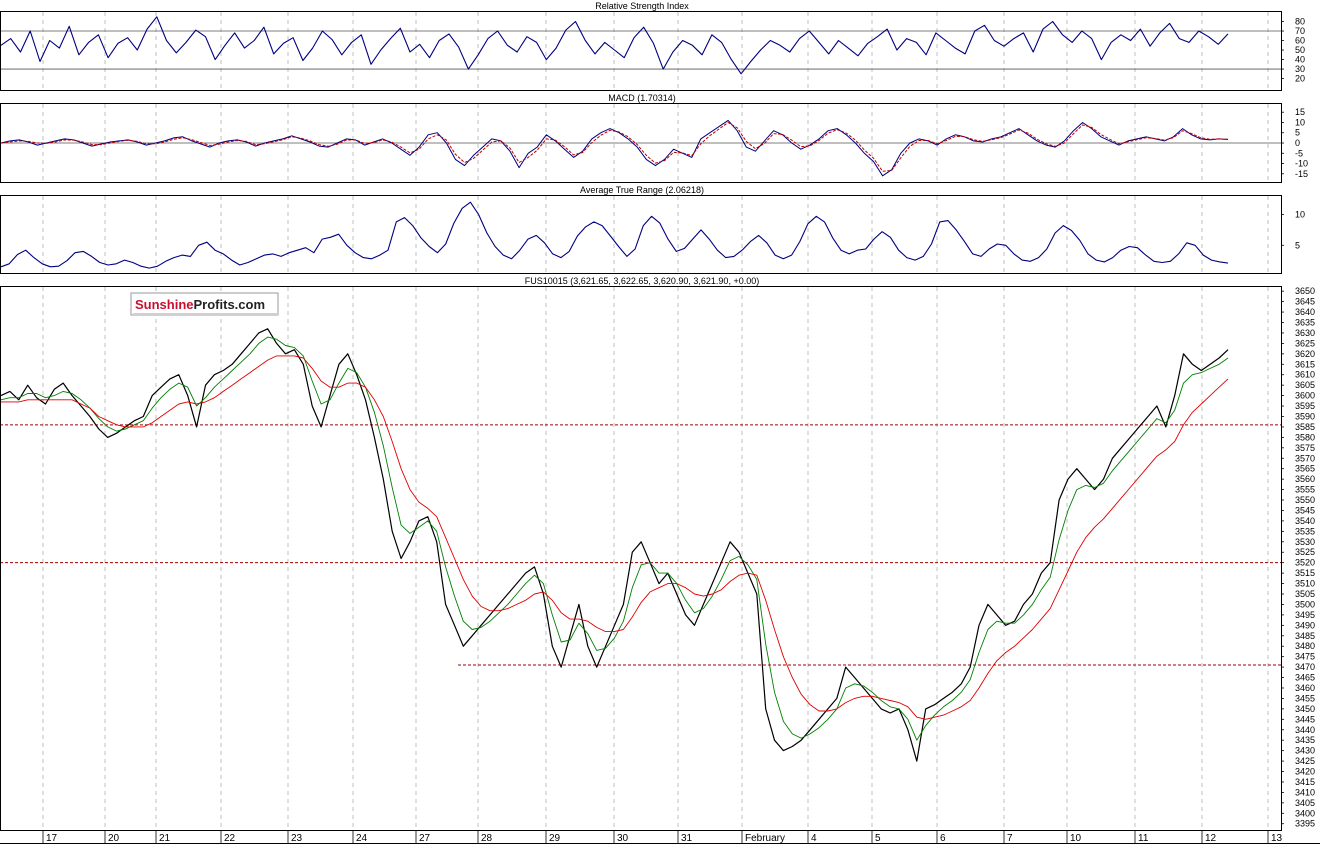 Image resolution: width=1320 pixels, height=844 pixels. Describe the element at coordinates (1305, 698) in the screenshot. I see `y-tick-label: 3455` at that location.